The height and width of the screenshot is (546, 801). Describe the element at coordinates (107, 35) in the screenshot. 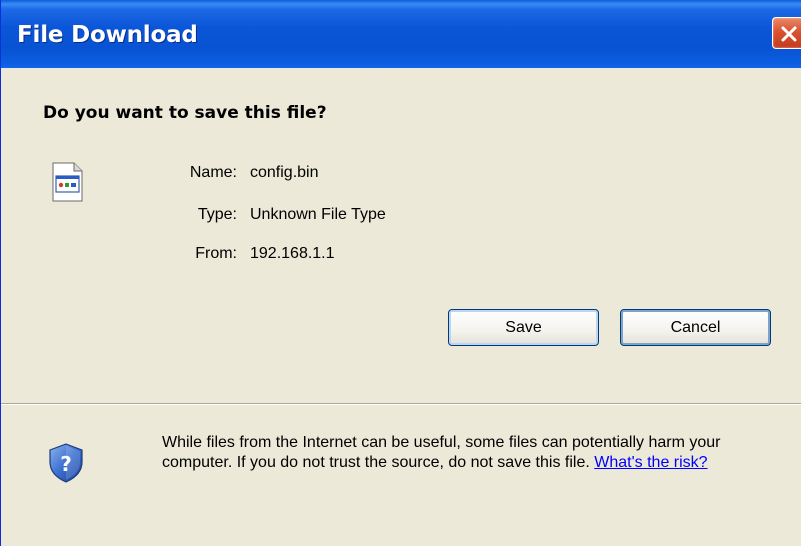

I see `window-title: File Download` at that location.